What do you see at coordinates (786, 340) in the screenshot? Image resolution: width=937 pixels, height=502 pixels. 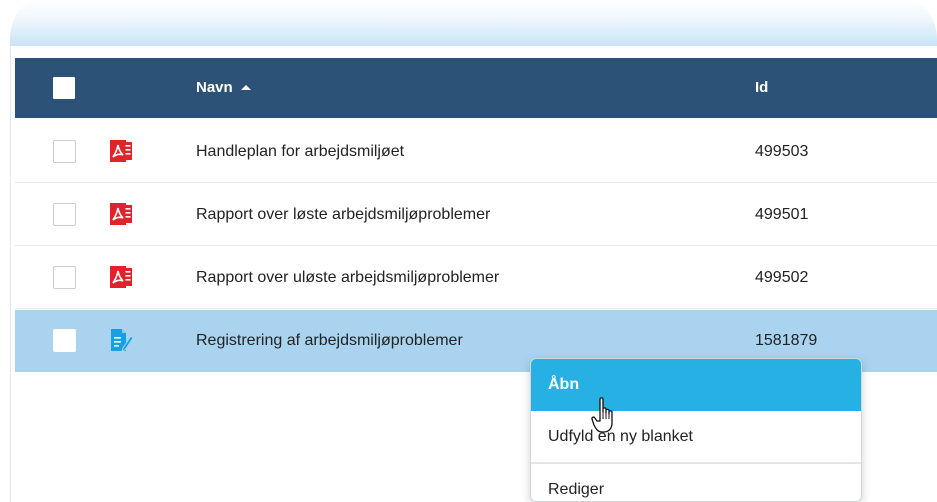 I see `document-id: 1581879` at bounding box center [786, 340].